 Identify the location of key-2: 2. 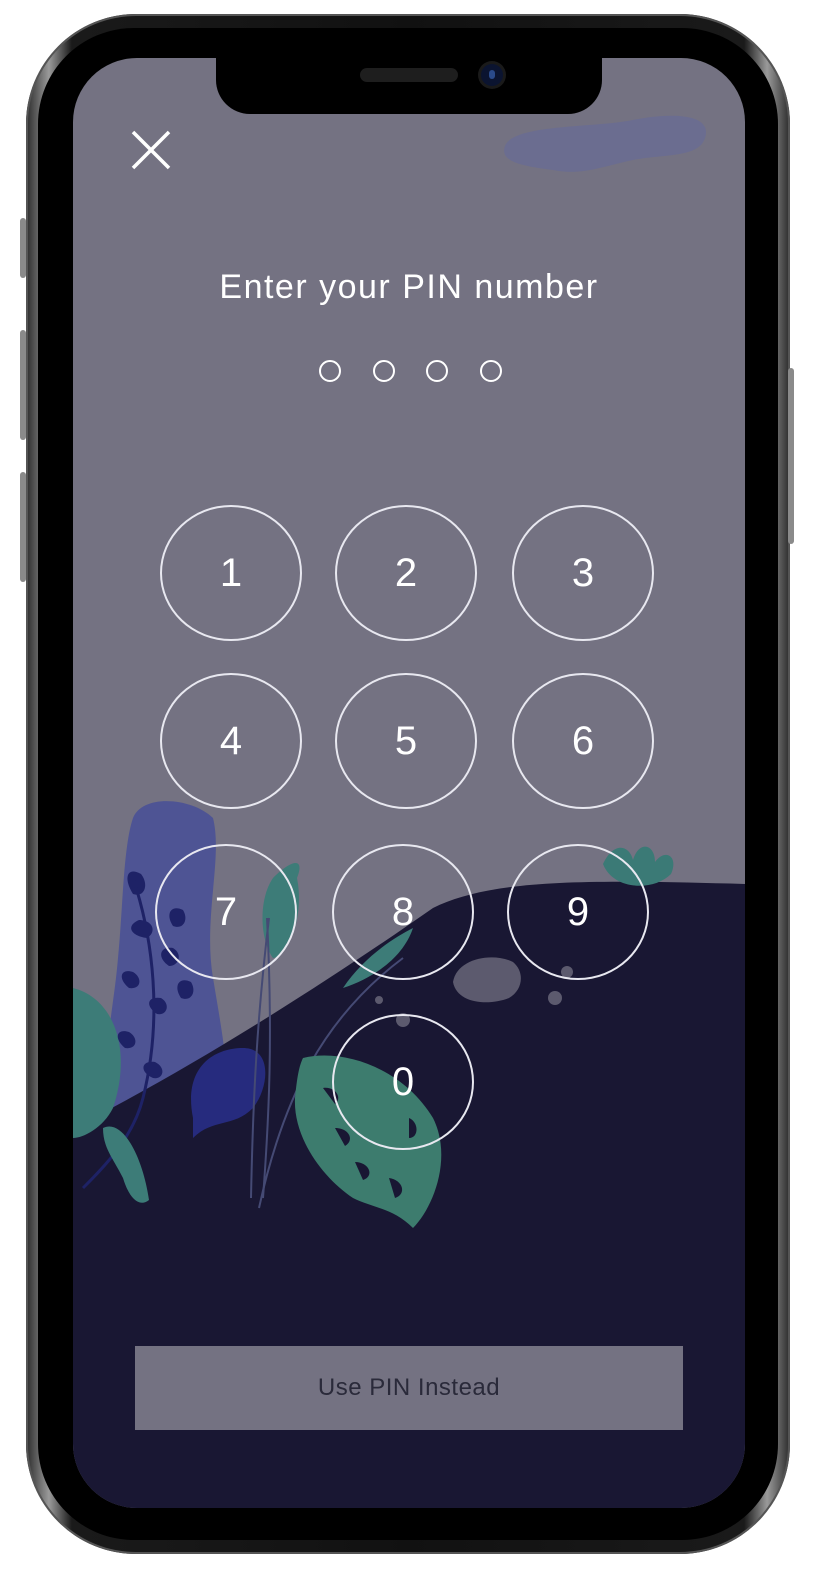
(406, 573).